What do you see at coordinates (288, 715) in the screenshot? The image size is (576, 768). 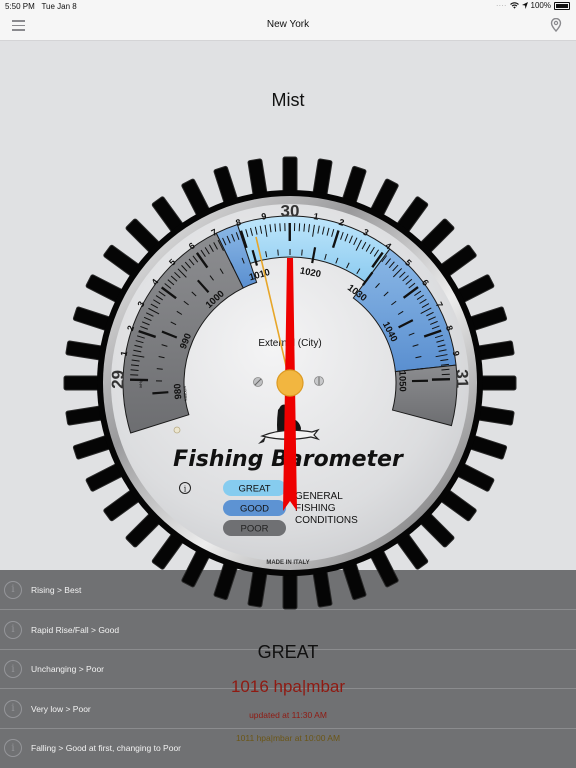 I see `updated-time: updated at 11:30 AM` at bounding box center [288, 715].